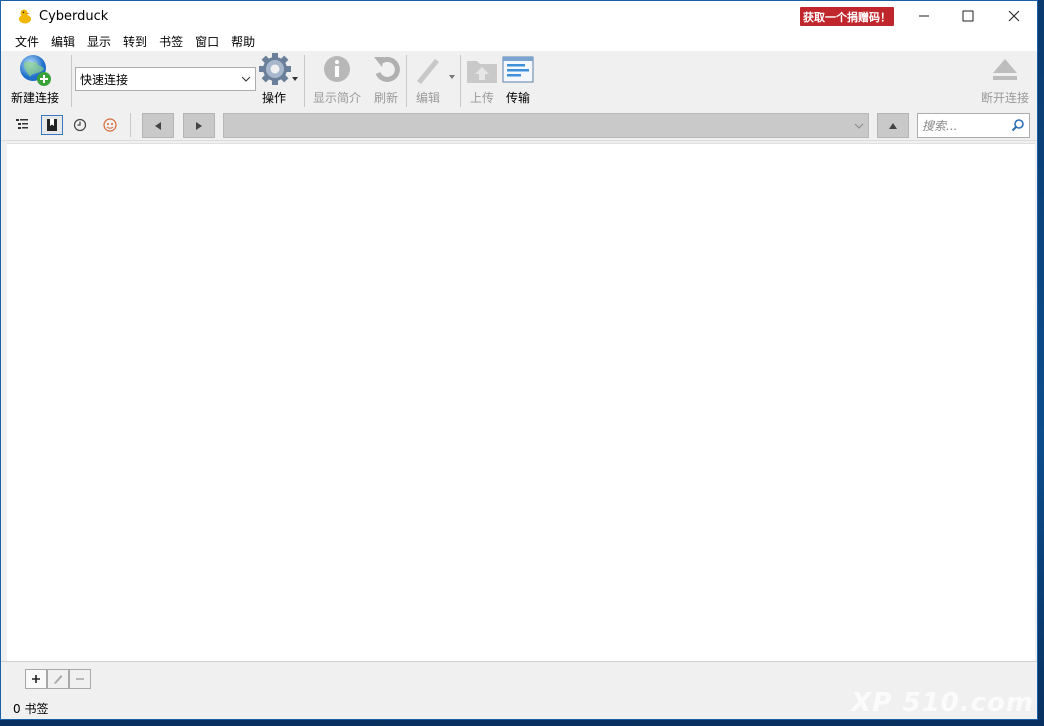 This screenshot has width=1044, height=726. What do you see at coordinates (35, 70) in the screenshot?
I see `globe-add-icon` at bounding box center [35, 70].